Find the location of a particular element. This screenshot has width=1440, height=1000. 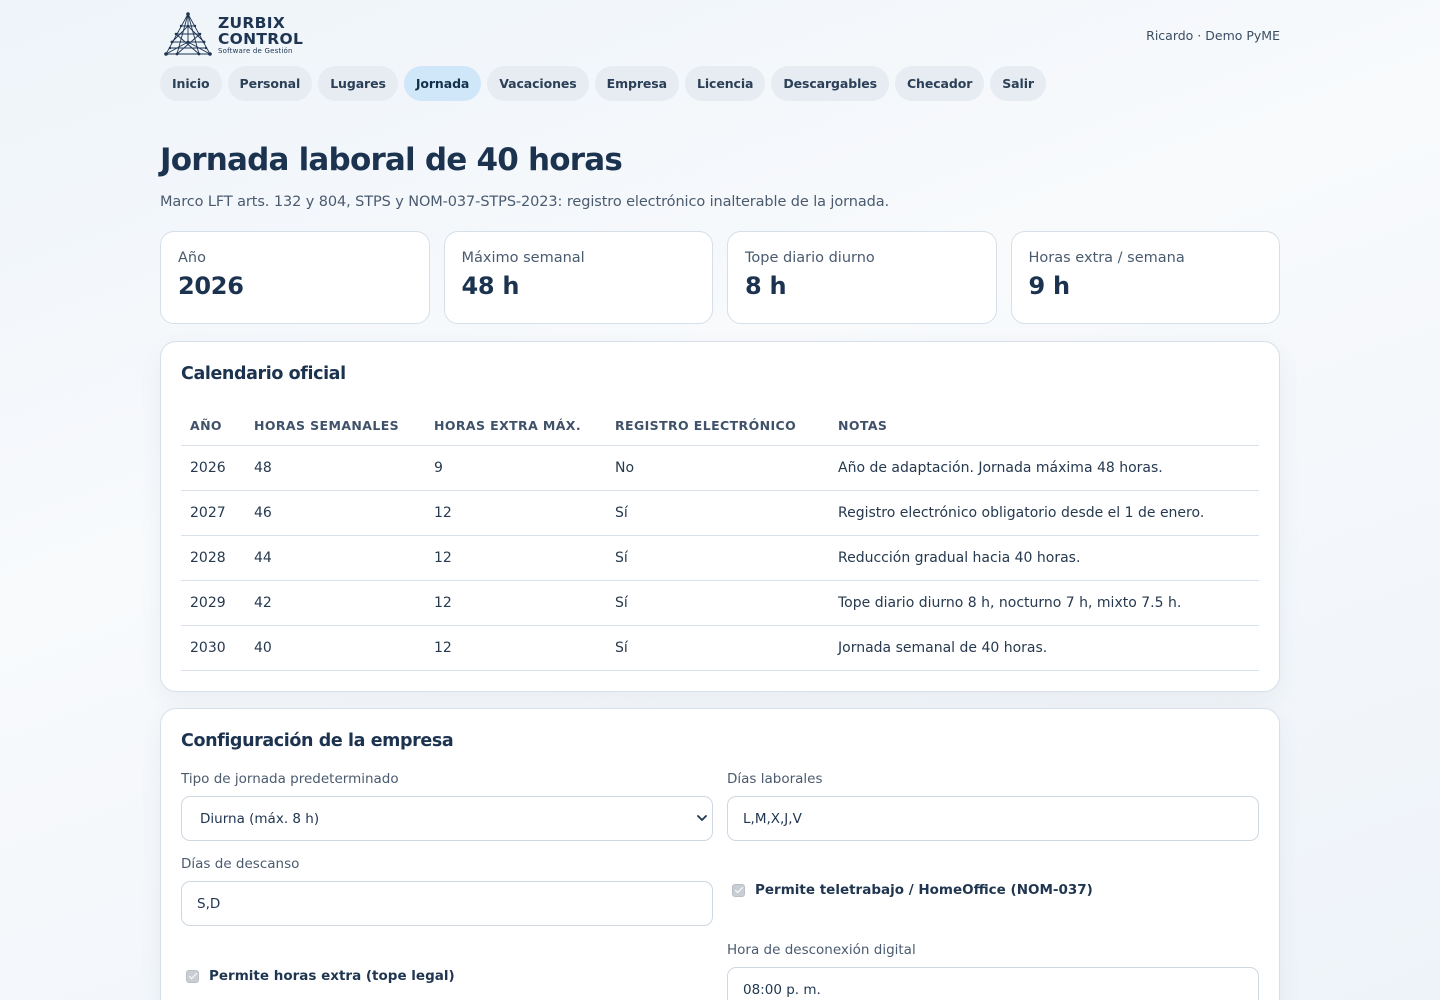

page-title: Jornada laboral de 40 horas is located at coordinates (391, 160).